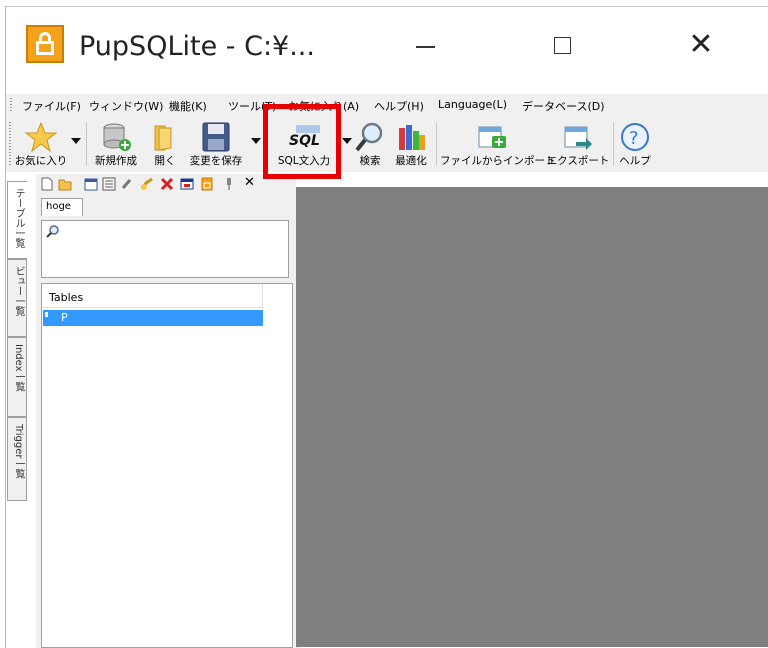 This screenshot has height=648, width=768. I want to click on search-label: 検索, so click(370, 161).